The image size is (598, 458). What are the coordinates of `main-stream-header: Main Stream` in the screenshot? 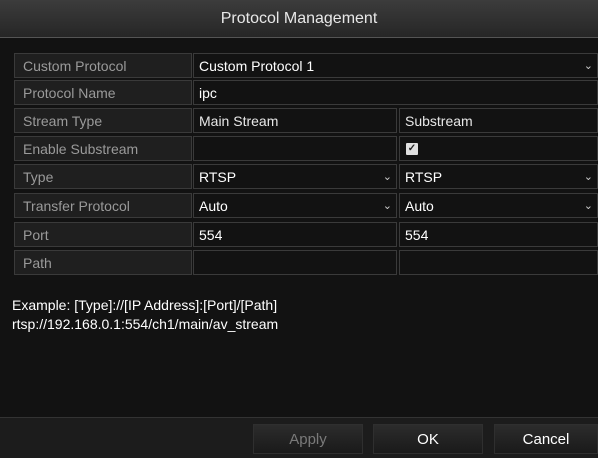 It's located at (295, 120).